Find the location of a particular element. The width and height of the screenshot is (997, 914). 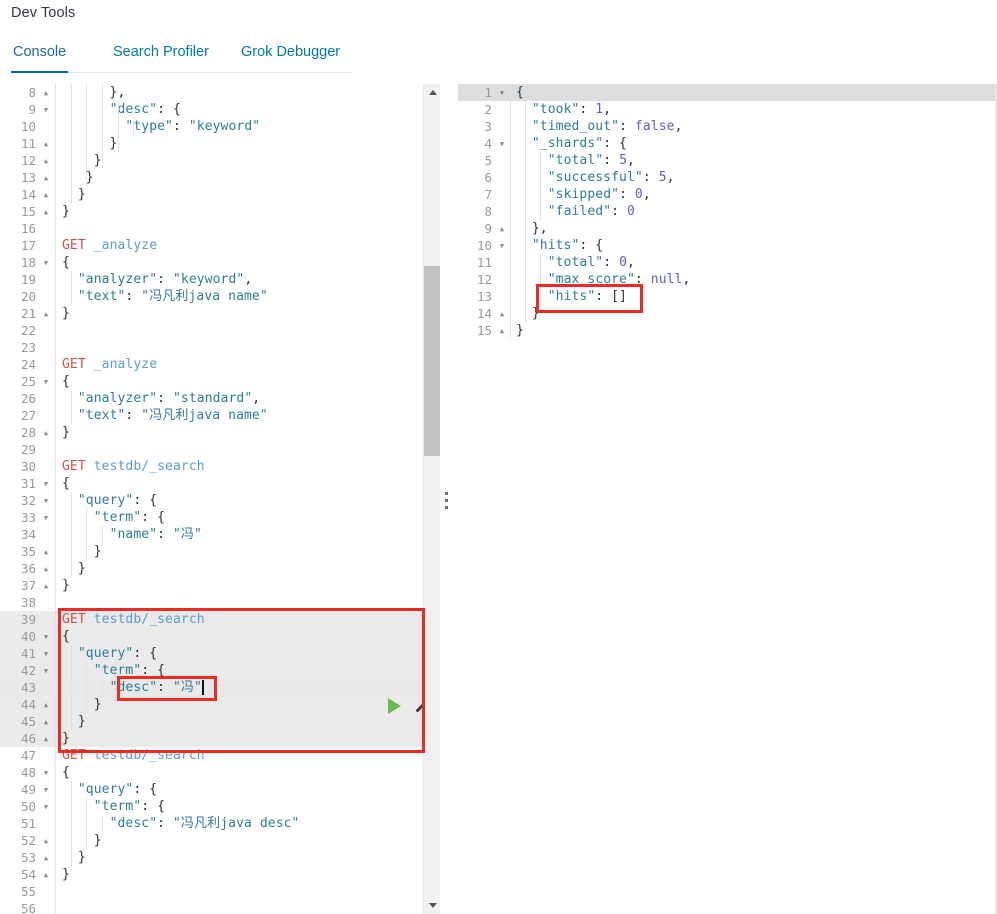

code-line: 46 ▲} is located at coordinates (220, 738).